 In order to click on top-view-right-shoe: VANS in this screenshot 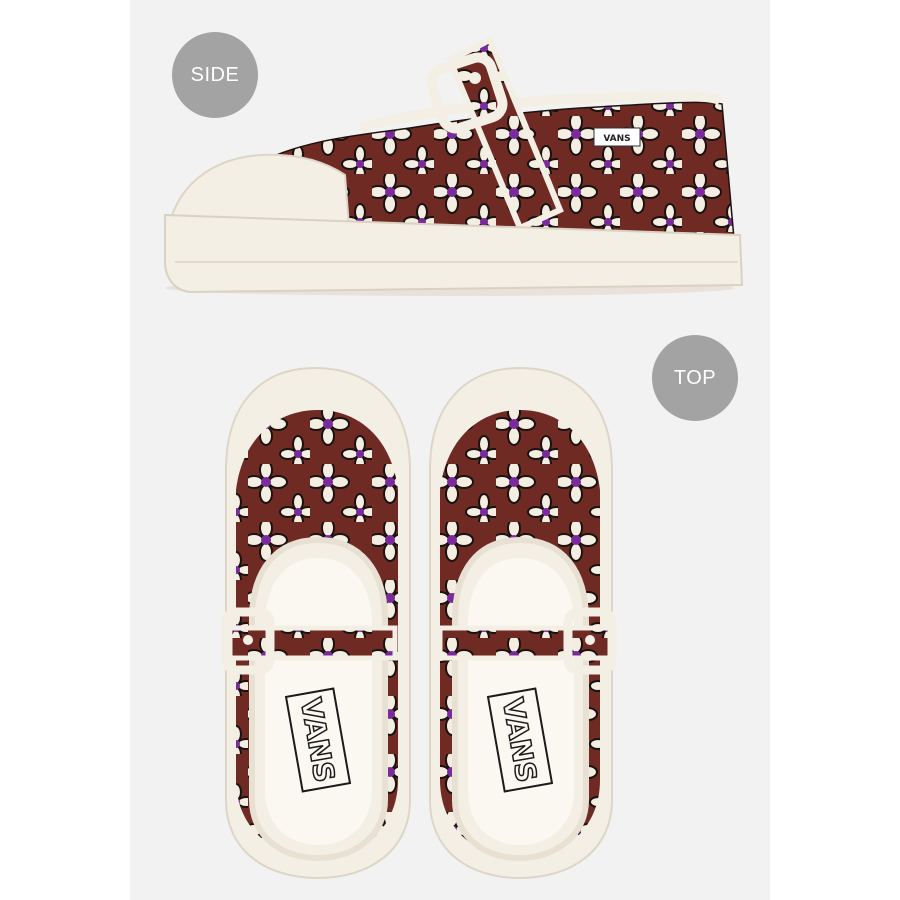, I will do `click(523, 623)`.